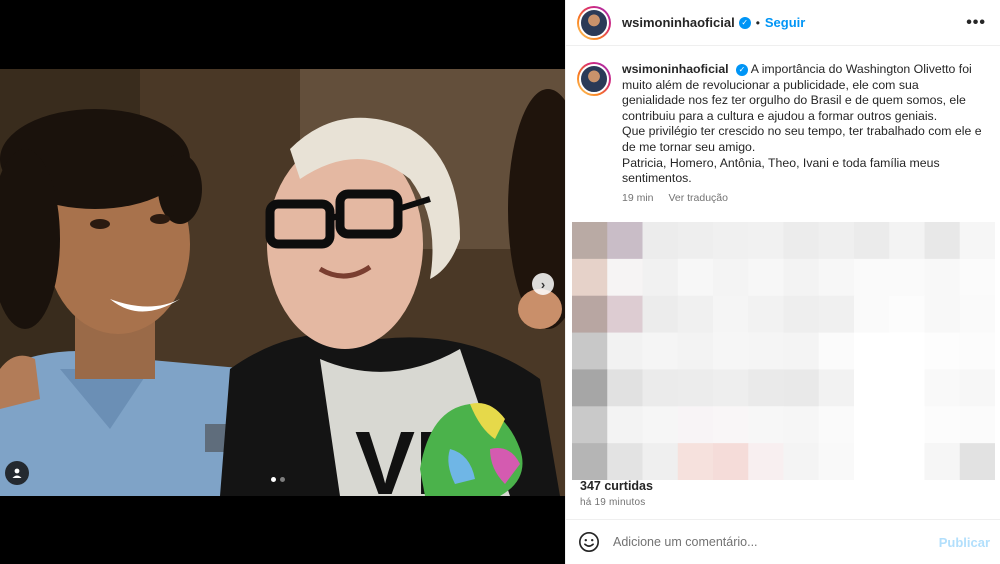 The width and height of the screenshot is (1000, 564). What do you see at coordinates (594, 22) in the screenshot?
I see `author-avatar` at bounding box center [594, 22].